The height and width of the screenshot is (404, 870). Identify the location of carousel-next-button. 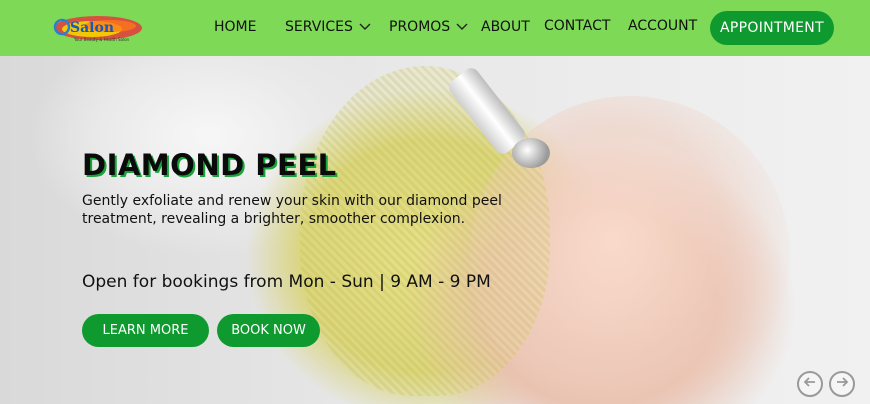
(842, 384).